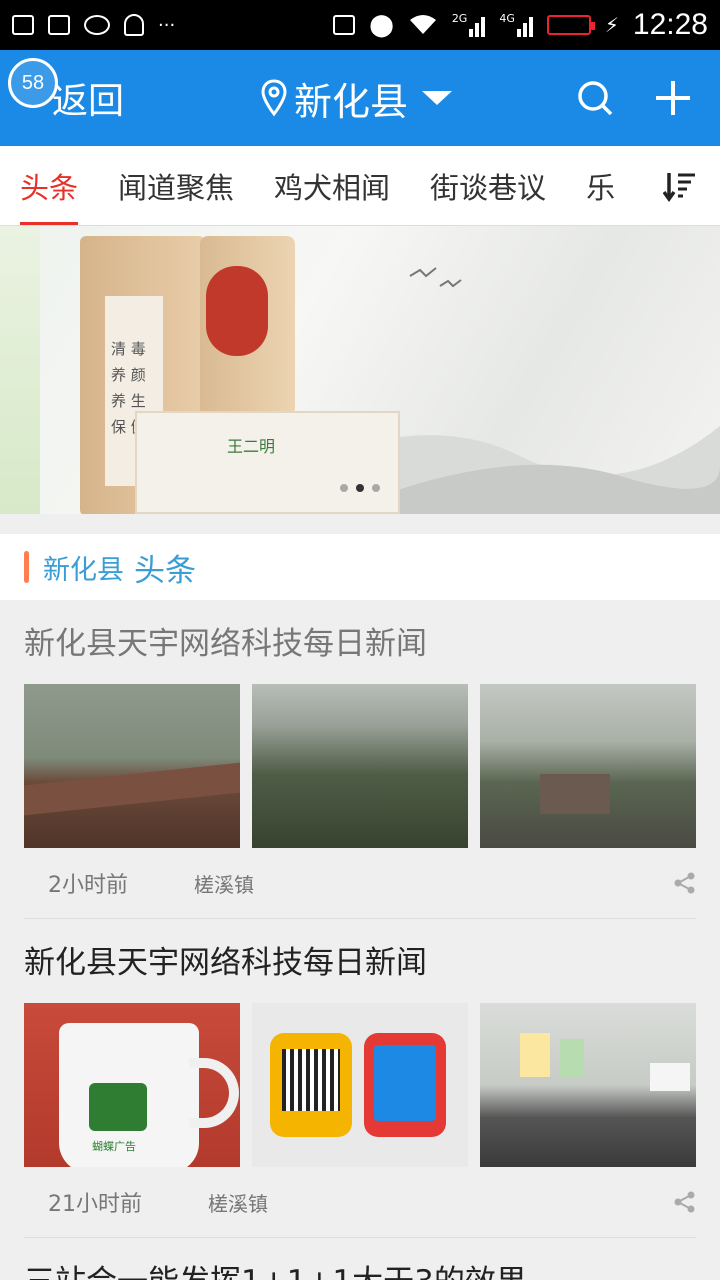 This screenshot has height=1280, width=720. Describe the element at coordinates (588, 1085) in the screenshot. I see `thumbnail-office` at that location.